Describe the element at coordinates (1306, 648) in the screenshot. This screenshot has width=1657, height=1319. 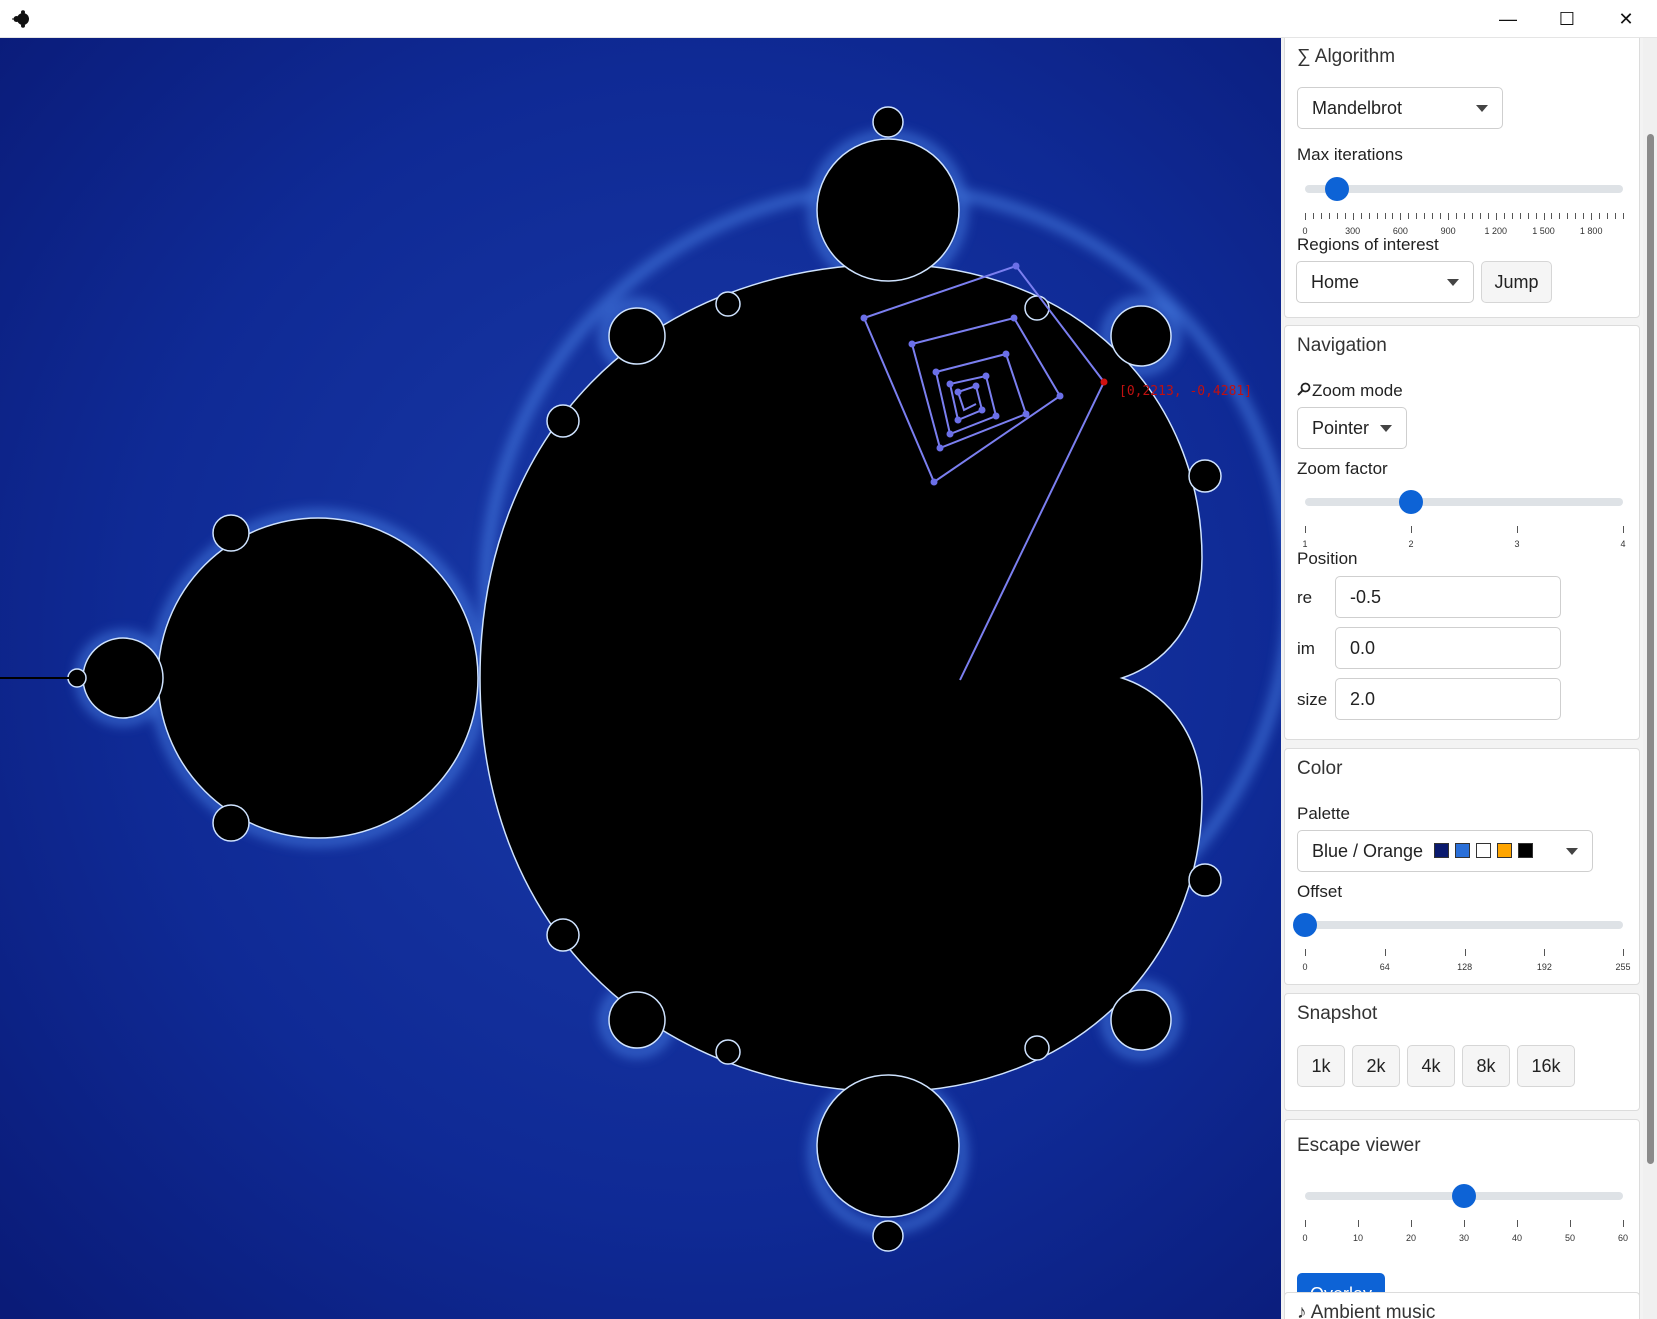
I see `im-label: im` at that location.